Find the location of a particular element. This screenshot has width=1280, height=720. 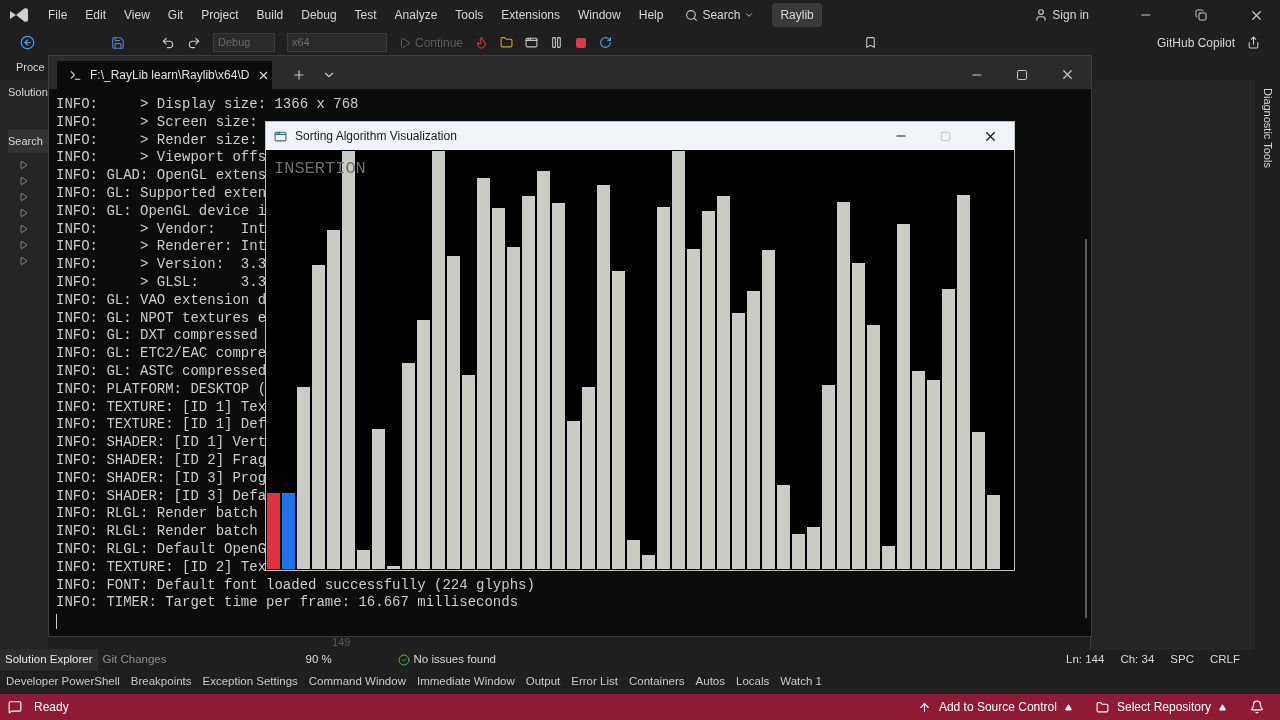

console-line: INFO: SHADER: [ID 2] Frag is located at coordinates (161, 460).